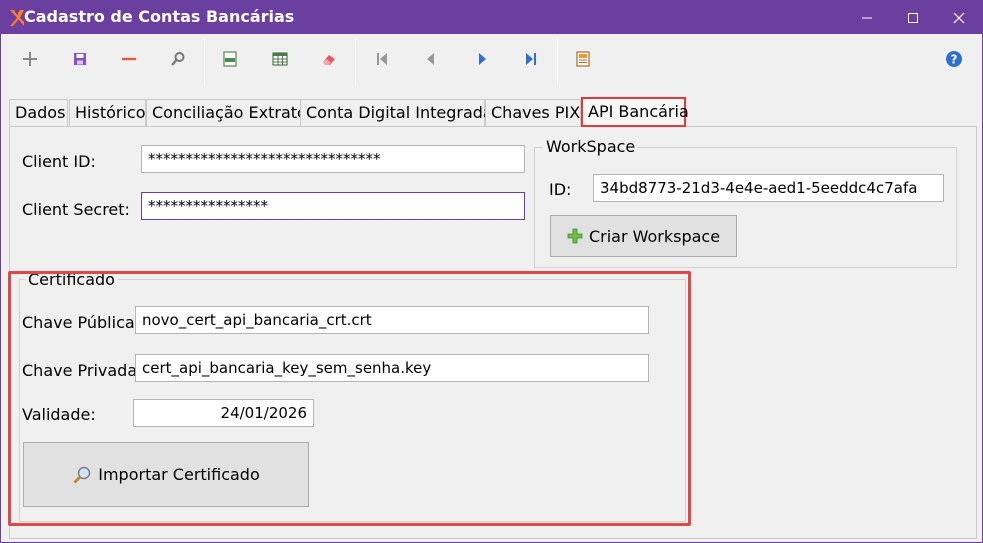 The height and width of the screenshot is (543, 983). I want to click on first-record-icon, so click(382, 59).